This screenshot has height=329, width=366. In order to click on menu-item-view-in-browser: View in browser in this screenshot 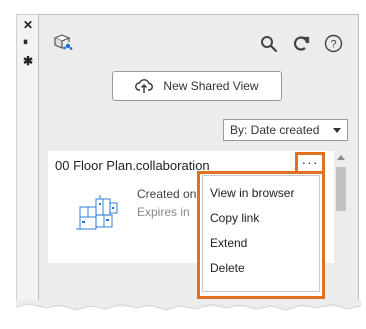, I will do `click(252, 193)`.